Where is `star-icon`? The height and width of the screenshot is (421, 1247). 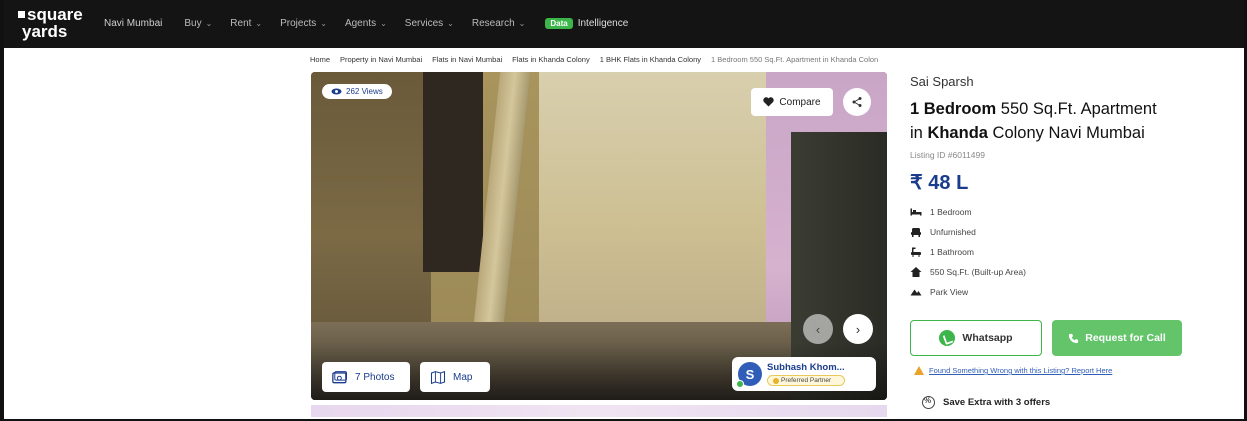 star-icon is located at coordinates (776, 380).